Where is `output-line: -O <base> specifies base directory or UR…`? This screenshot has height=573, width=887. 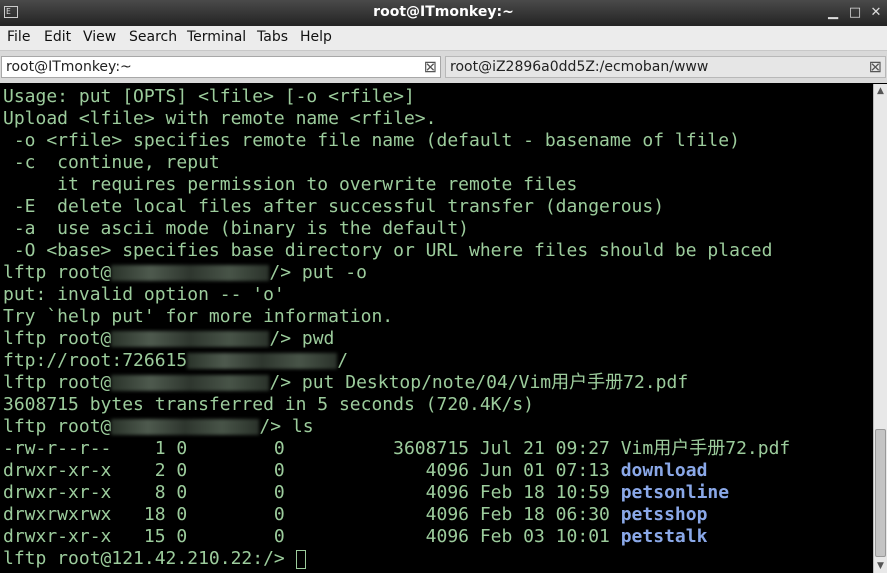
output-line: -O <base> specifies base directory or UR… is located at coordinates (388, 250).